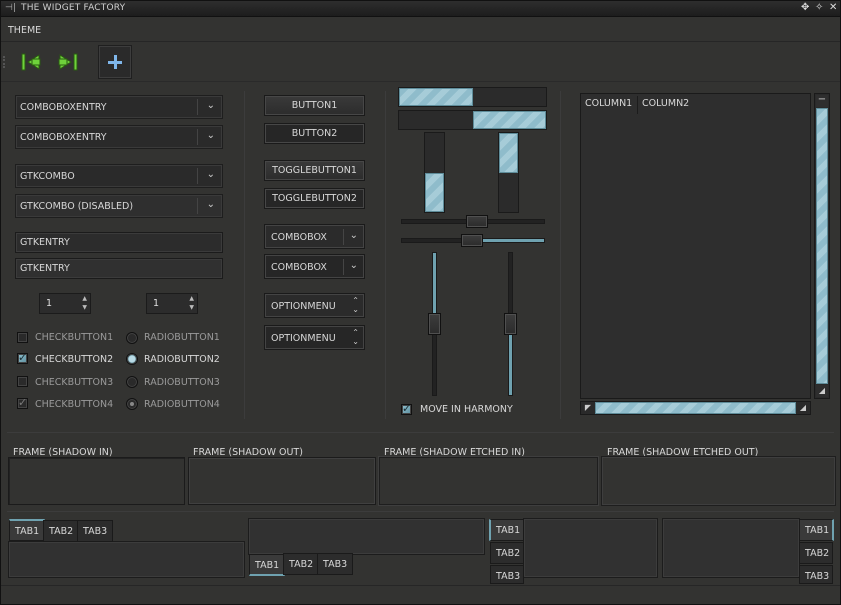  I want to click on move-in-harmony-label: MOVE IN HARMONY, so click(466, 409).